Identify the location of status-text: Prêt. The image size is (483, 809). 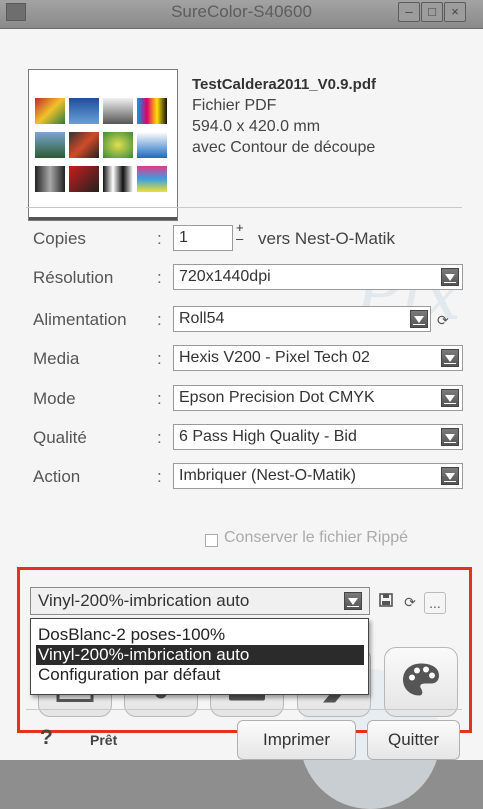
(104, 740).